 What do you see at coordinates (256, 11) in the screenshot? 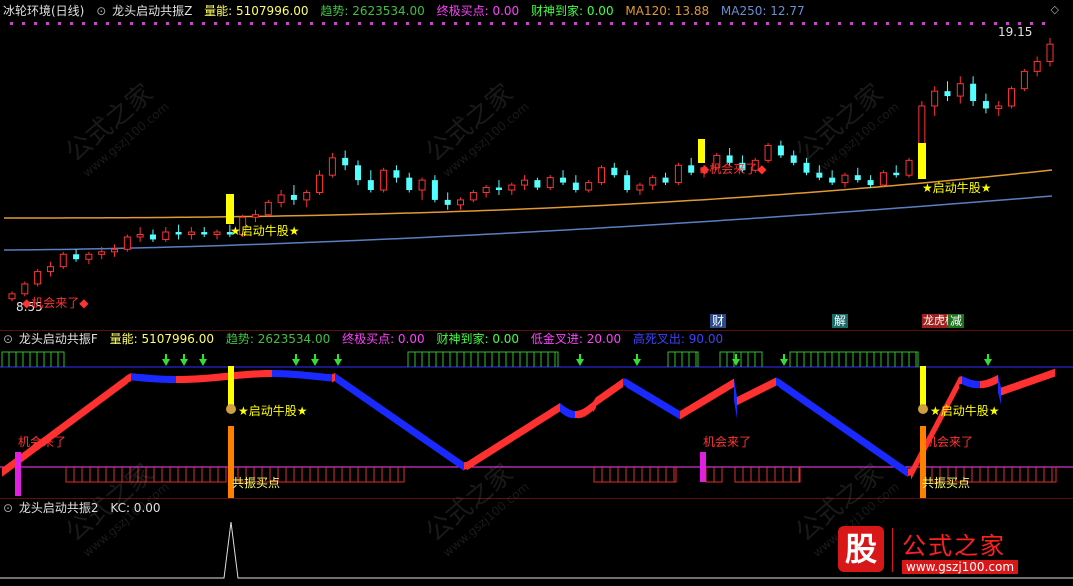
I see `volume-value: 量能: 5107996.00` at bounding box center [256, 11].